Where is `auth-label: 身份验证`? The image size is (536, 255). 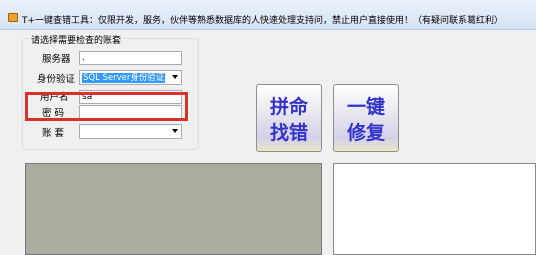
auth-label: 身份验证 is located at coordinates (56, 79).